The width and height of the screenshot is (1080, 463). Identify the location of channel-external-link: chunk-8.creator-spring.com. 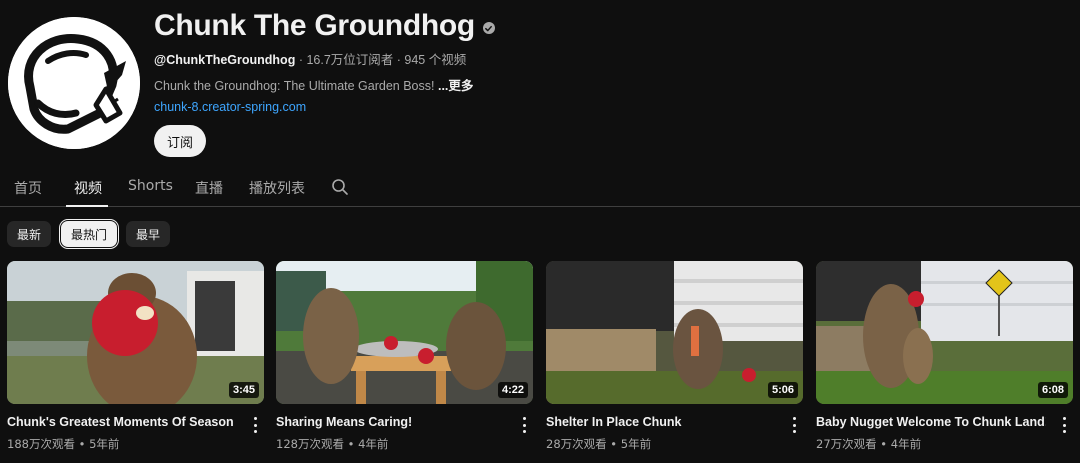
(230, 107).